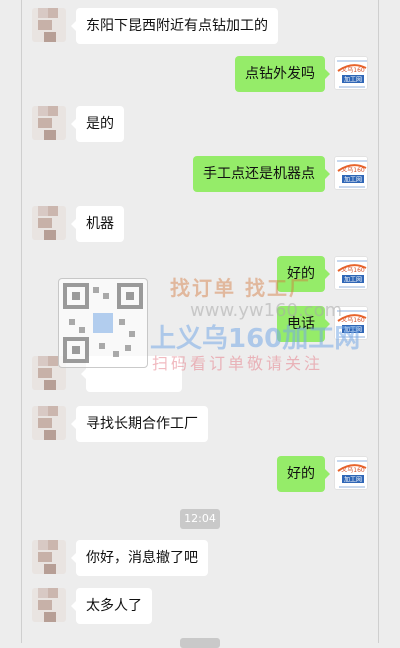 This screenshot has width=400, height=648. I want to click on message-bubble: 机器, so click(97, 224).